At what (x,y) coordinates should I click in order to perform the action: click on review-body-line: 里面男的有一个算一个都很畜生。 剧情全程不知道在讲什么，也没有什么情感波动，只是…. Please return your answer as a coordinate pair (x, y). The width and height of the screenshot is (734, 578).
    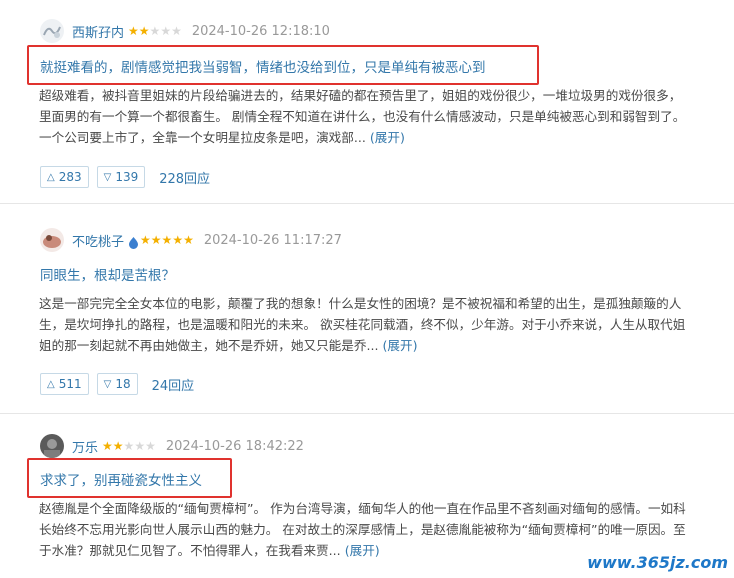
    Looking at the image, I should click on (362, 116).